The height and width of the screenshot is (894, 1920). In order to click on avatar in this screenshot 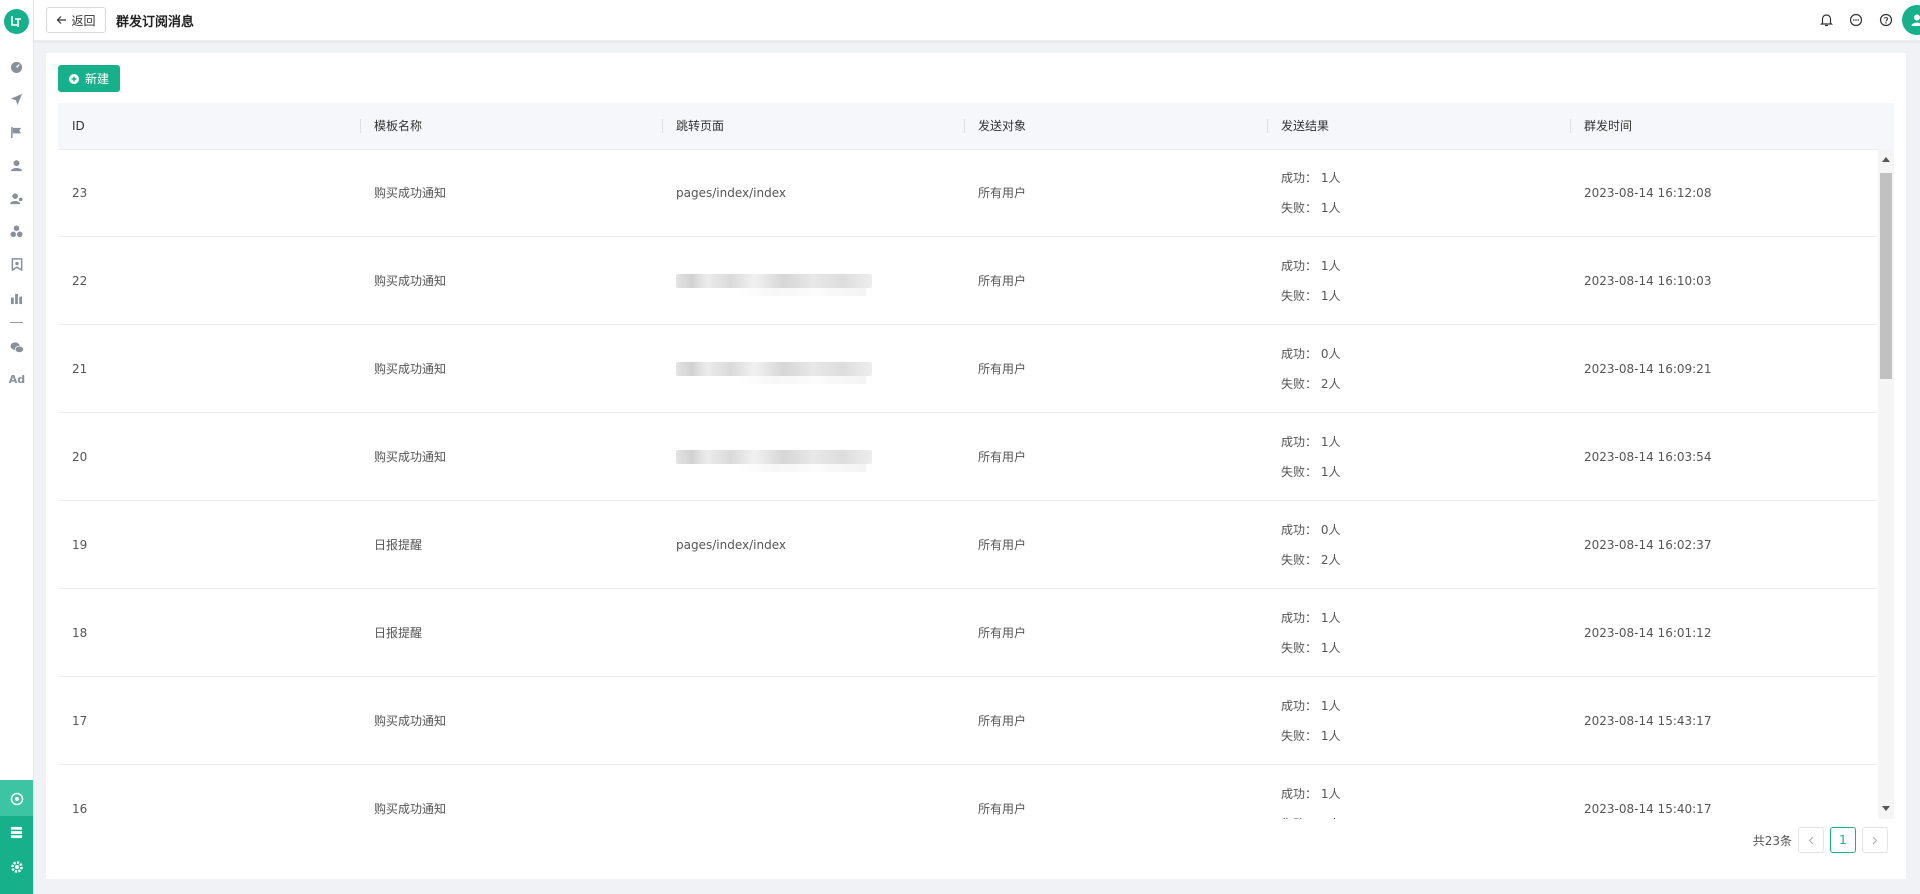, I will do `click(1911, 20)`.